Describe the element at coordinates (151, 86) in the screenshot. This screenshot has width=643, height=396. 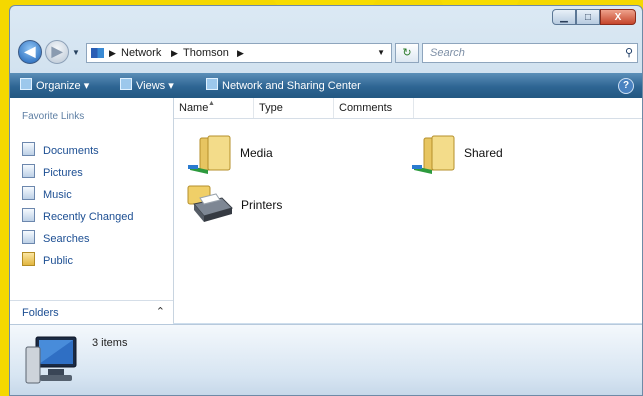
I see `views-label: Views` at that location.